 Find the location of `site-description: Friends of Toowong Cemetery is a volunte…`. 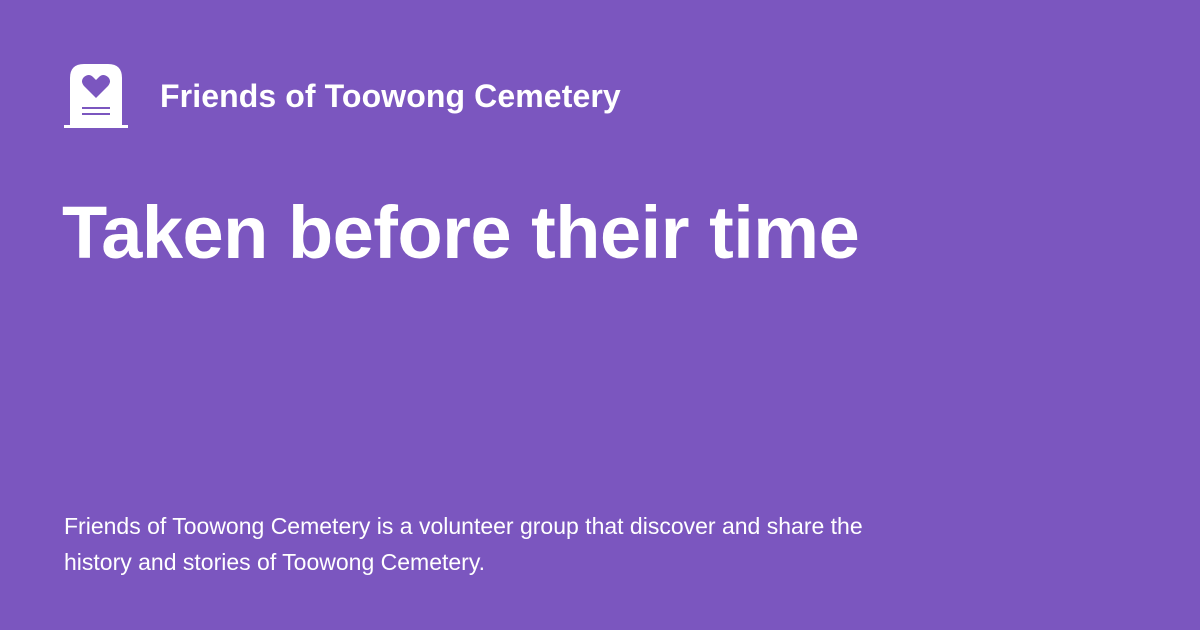

site-description: Friends of Toowong Cemetery is a volunte… is located at coordinates (463, 544).